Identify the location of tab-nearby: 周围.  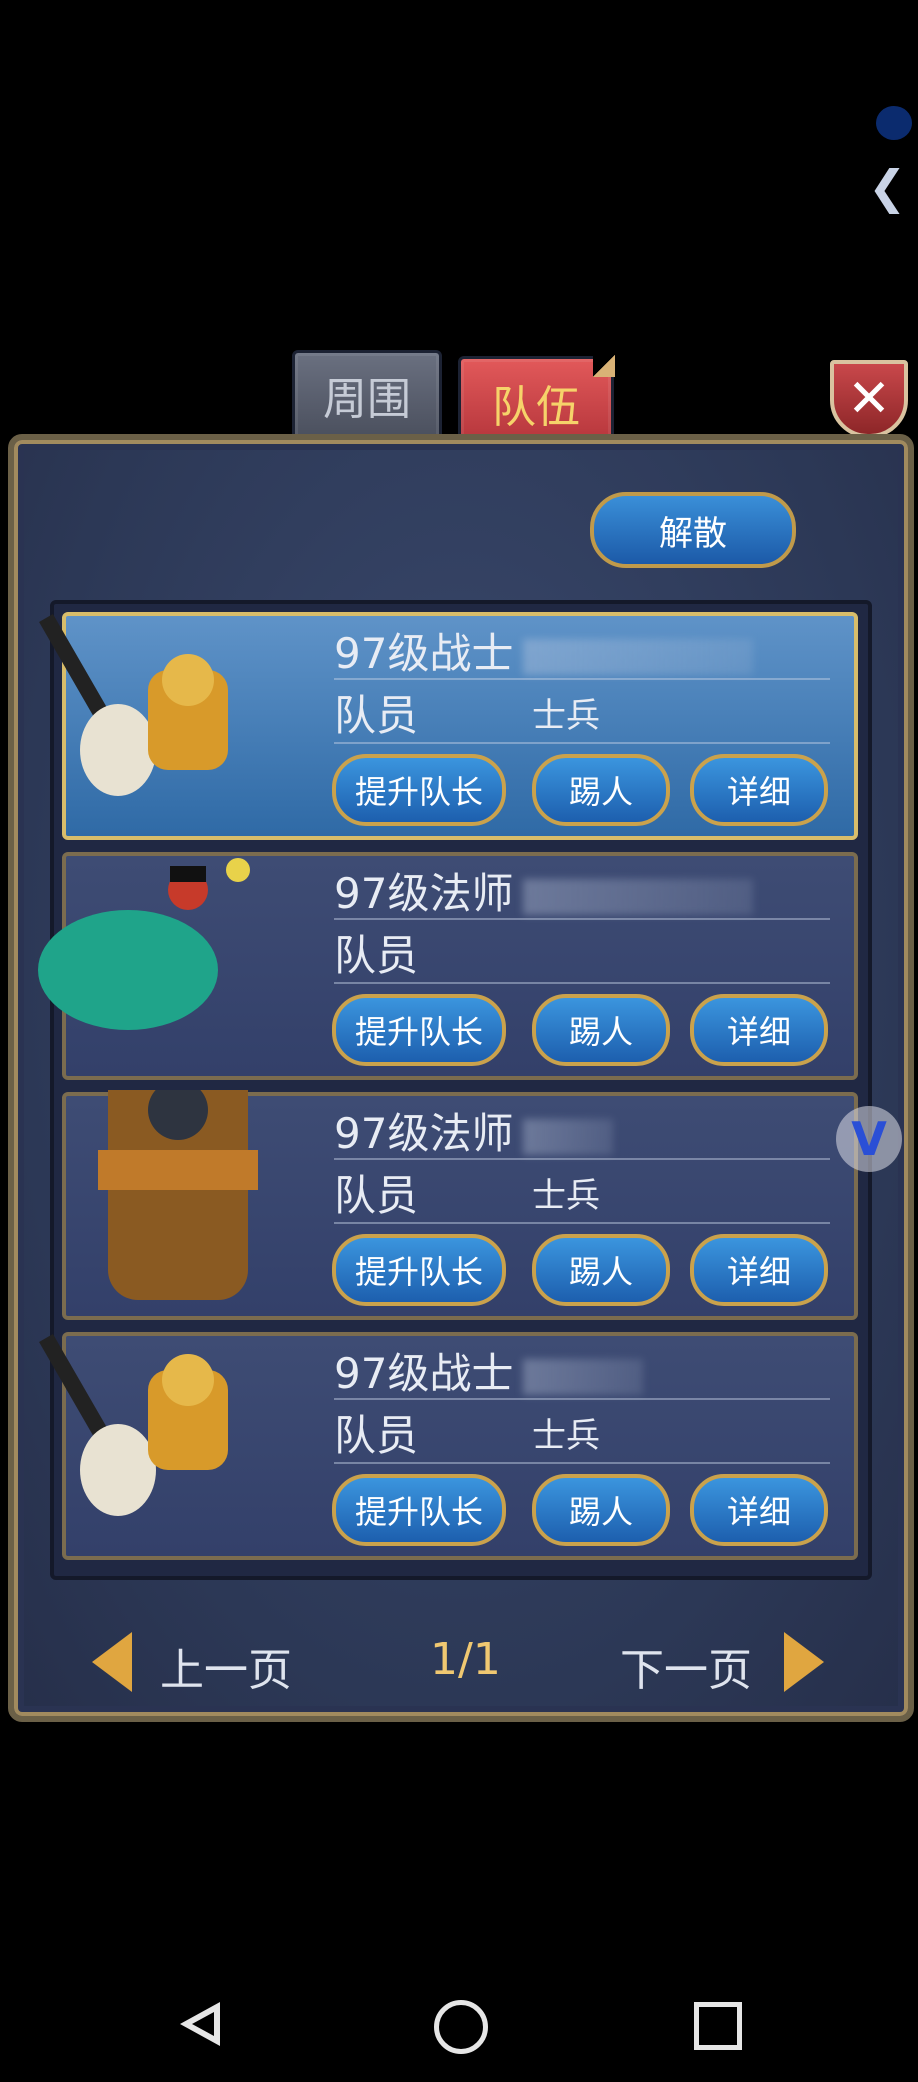
(367, 395).